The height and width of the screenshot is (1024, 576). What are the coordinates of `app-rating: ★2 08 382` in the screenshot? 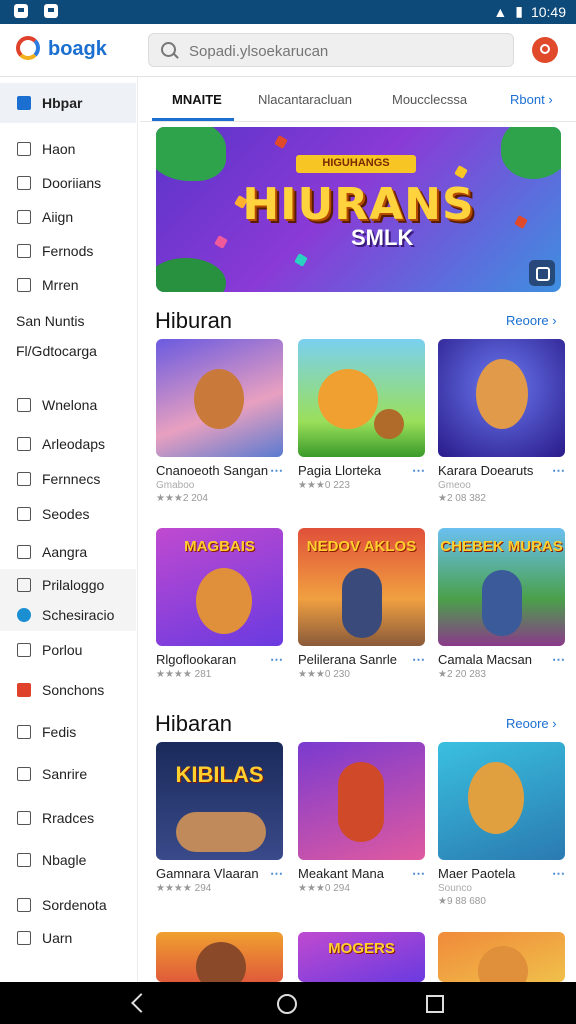 It's located at (462, 498).